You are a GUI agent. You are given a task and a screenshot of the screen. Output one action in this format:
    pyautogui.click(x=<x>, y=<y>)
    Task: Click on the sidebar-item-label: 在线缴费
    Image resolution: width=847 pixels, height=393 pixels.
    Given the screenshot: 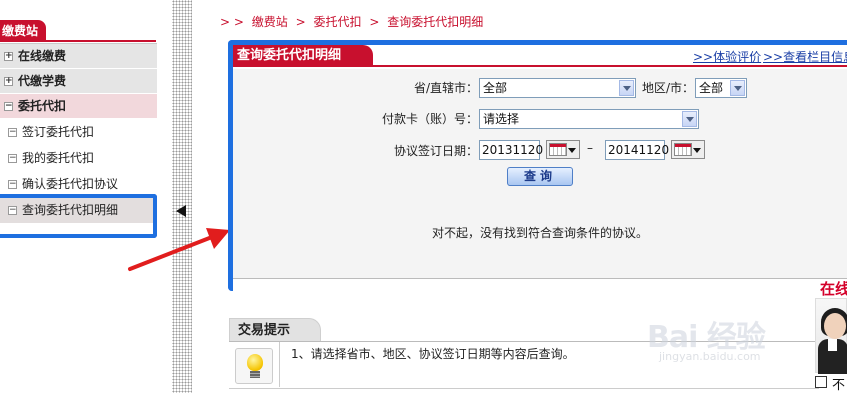 What is the action you would take?
    pyautogui.click(x=42, y=56)
    